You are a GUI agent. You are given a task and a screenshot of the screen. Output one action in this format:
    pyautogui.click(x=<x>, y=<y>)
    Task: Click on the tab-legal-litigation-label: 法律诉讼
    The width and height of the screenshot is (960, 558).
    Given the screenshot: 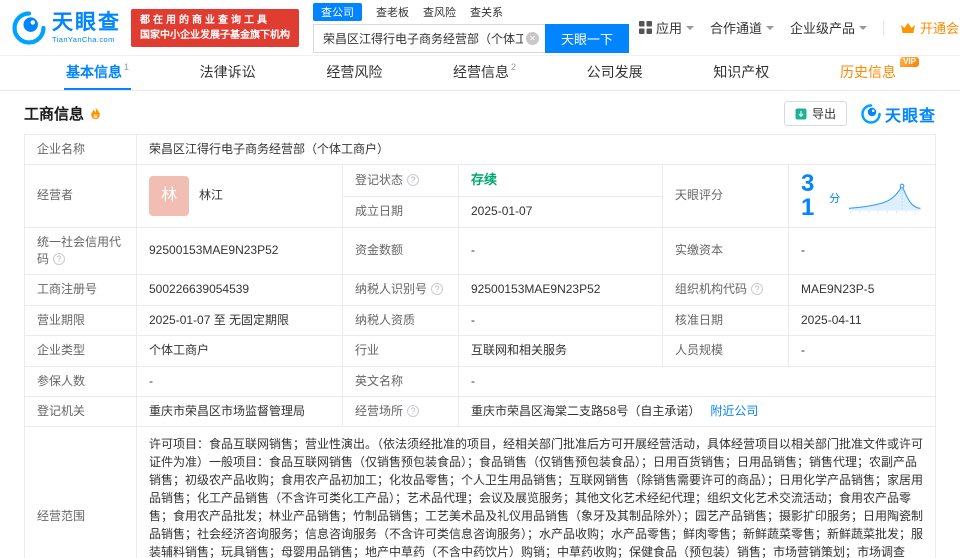 What is the action you would take?
    pyautogui.click(x=227, y=72)
    